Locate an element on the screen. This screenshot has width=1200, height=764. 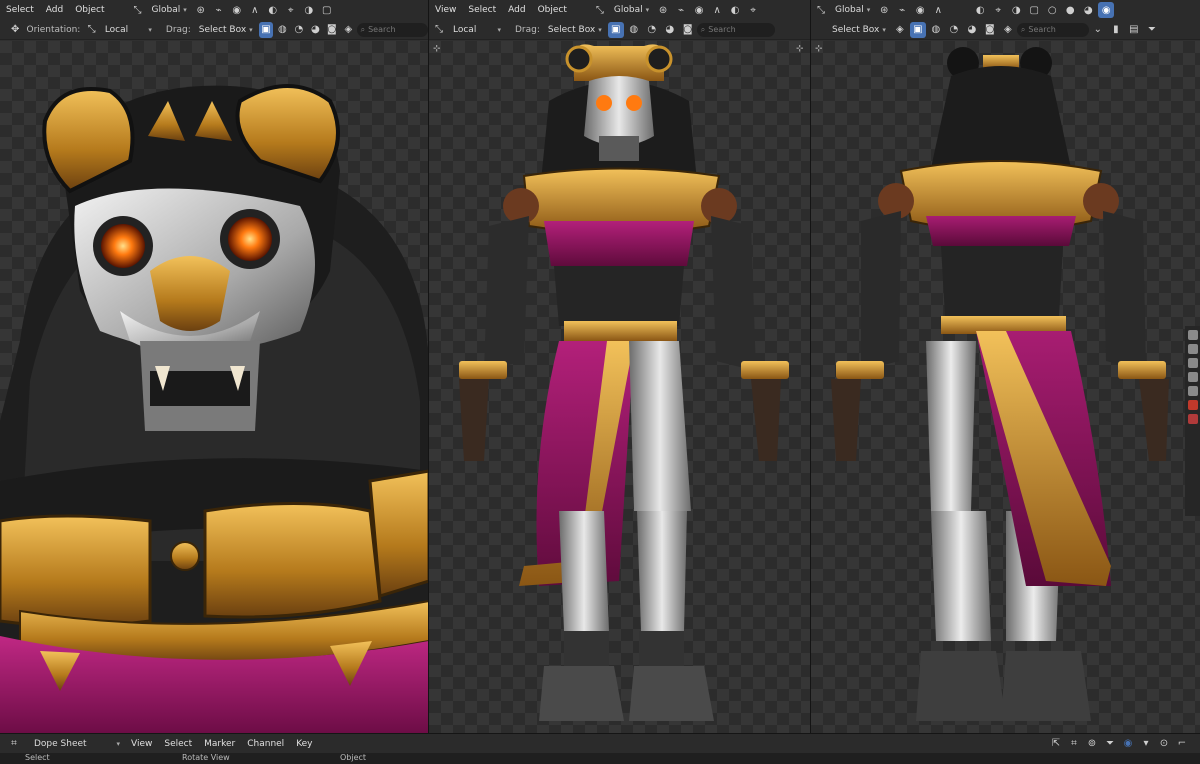
rendered-shading-icon: ◉ is located at coordinates (1106, 10).